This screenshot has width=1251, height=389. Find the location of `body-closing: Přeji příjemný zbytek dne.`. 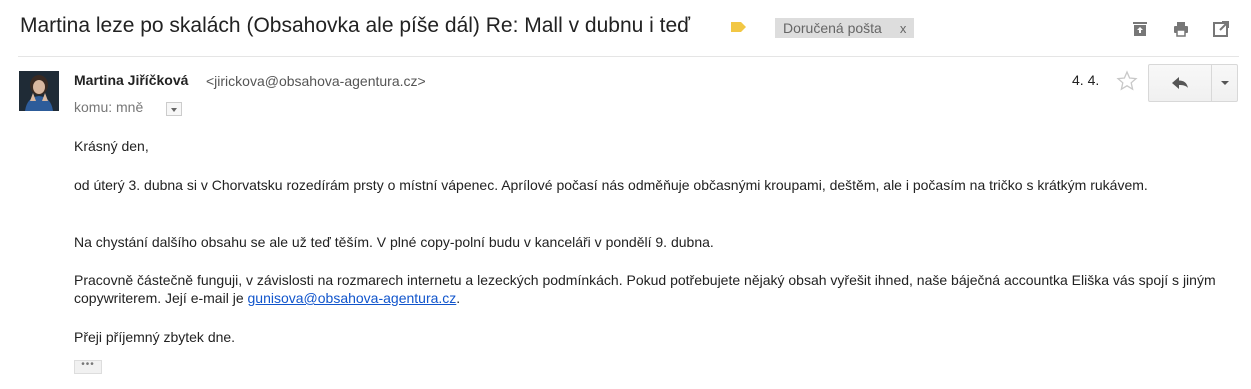

body-closing: Přeji příjemný zbytek dne. is located at coordinates (155, 337).